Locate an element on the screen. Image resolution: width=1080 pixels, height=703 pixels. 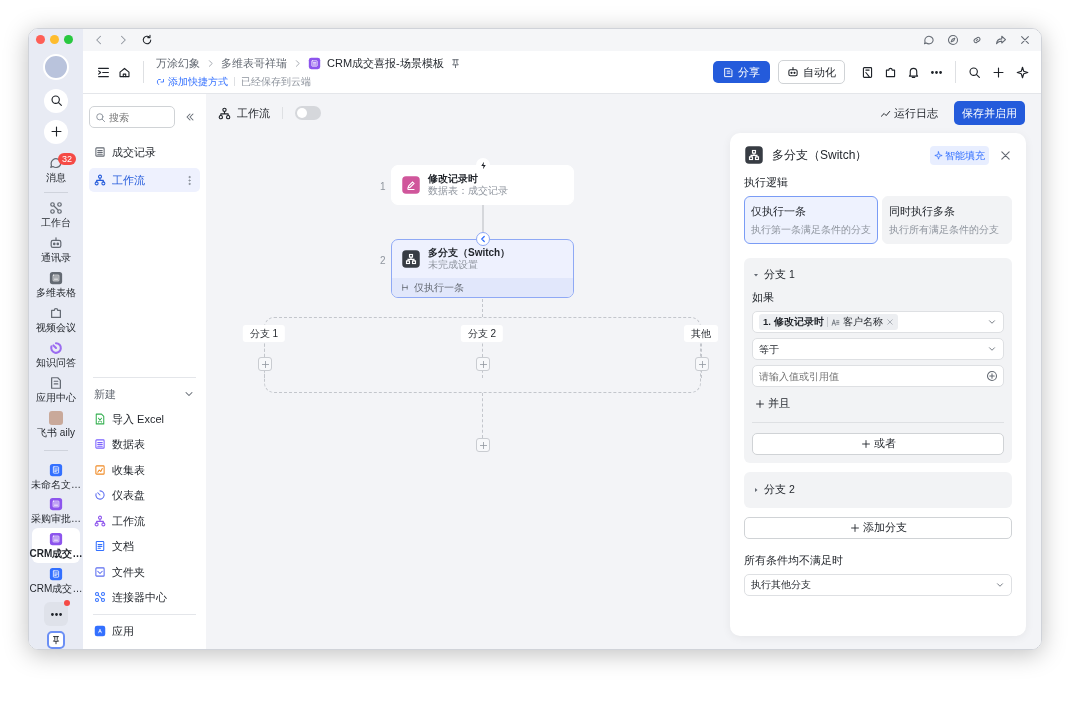
create-item: 文件夹 is located at coordinates (144, 572).